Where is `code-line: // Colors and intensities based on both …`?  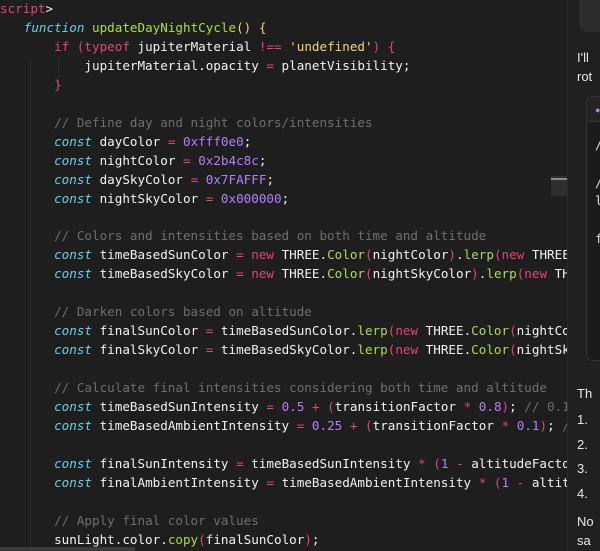 code-line: // Colors and intensities based on both … is located at coordinates (243, 235).